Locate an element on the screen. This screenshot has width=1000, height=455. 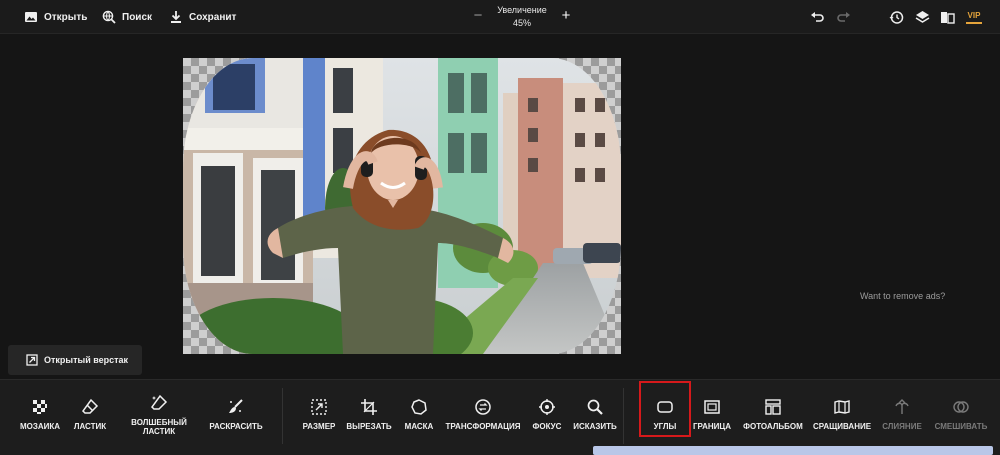
tool-label: РАЗМЕР is located at coordinates (319, 426).